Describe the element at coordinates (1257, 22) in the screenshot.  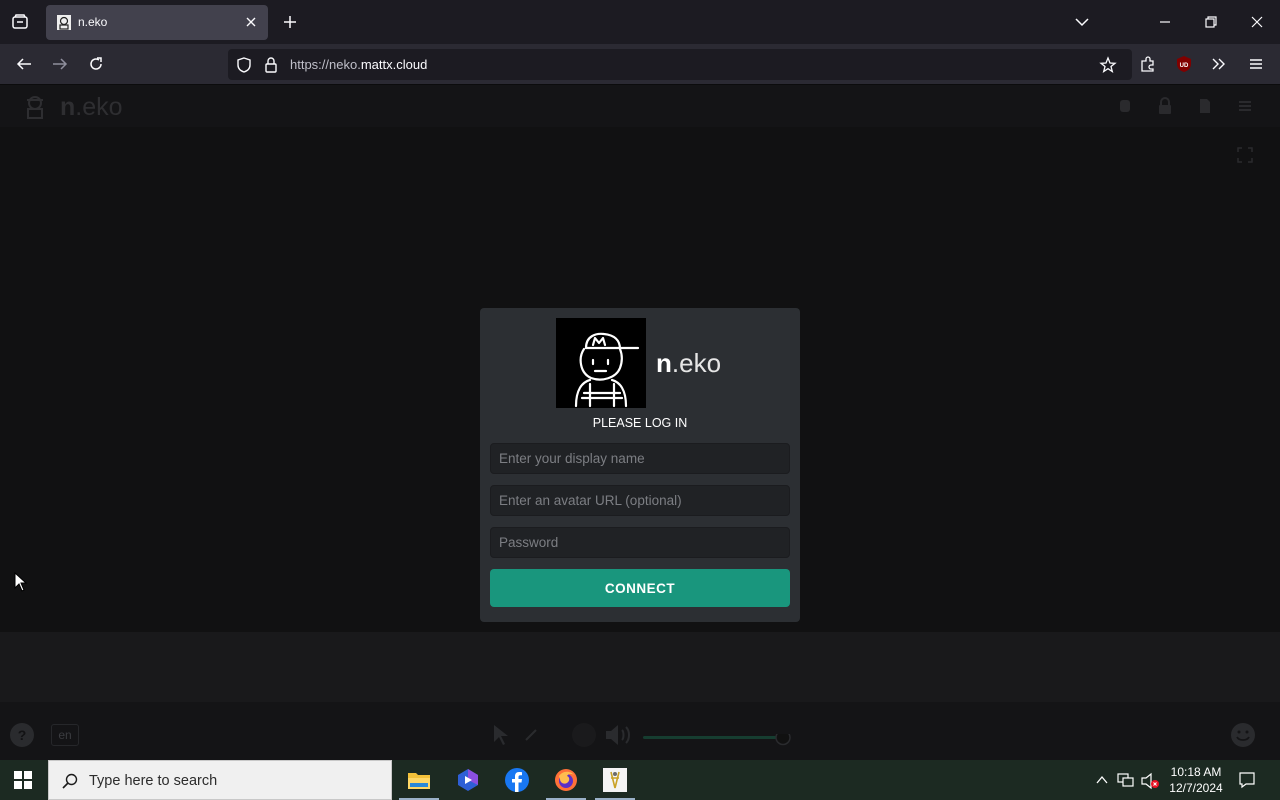
I see `close-window-icon` at that location.